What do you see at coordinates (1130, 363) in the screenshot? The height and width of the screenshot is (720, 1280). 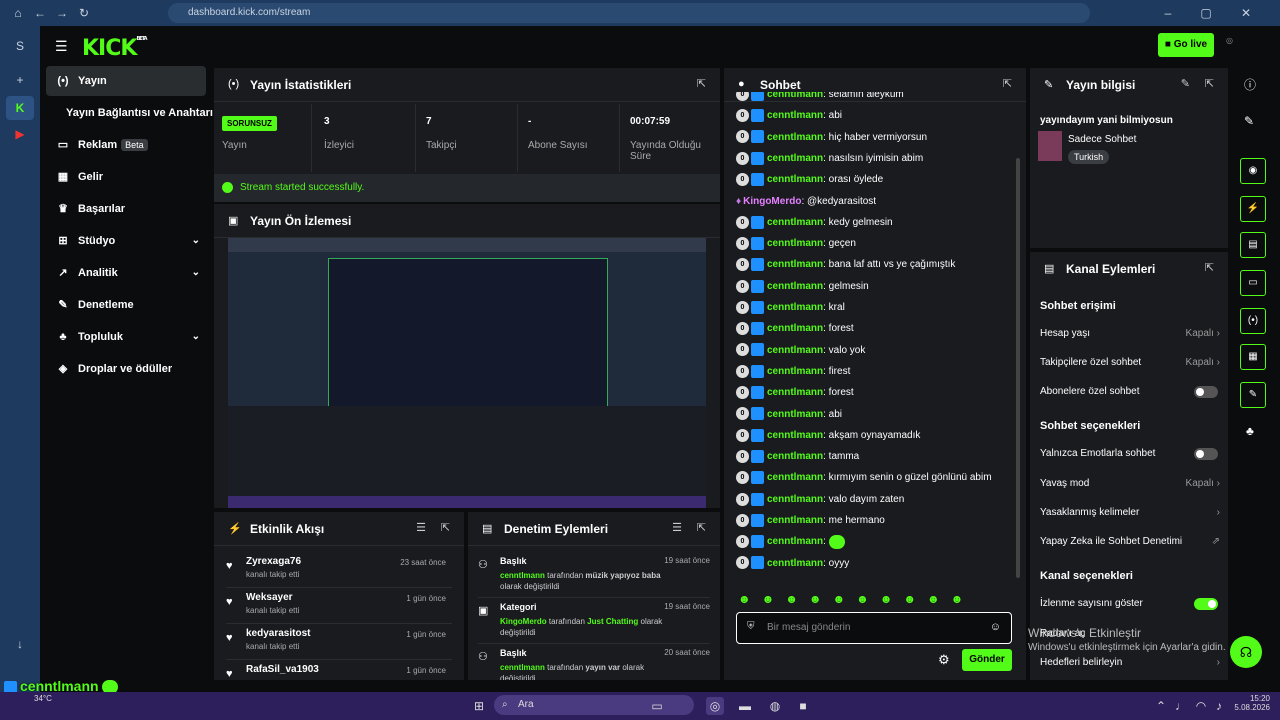 I see `setting-followers-only: Takipçilere özel sohbet Kapalı ›` at bounding box center [1130, 363].